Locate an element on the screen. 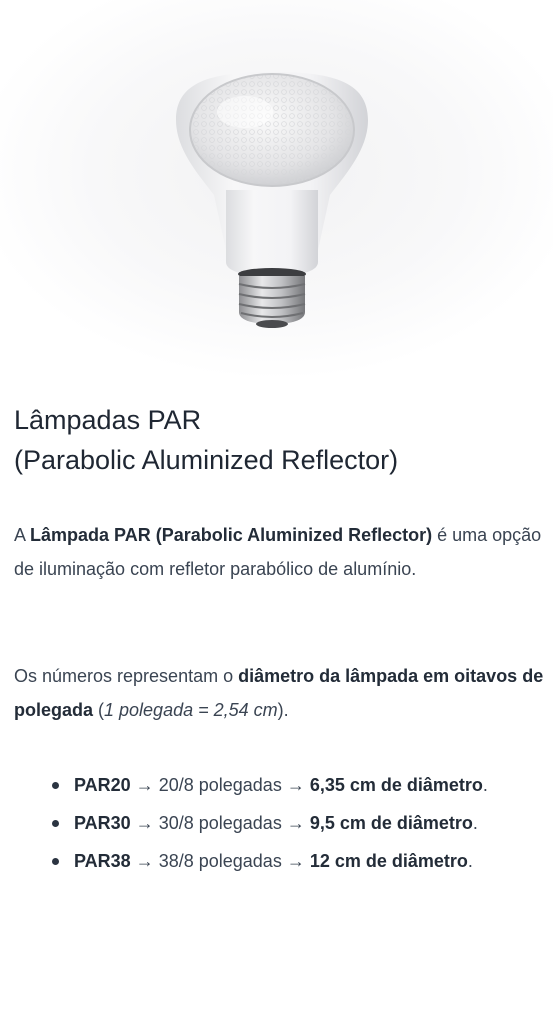  title-line-1: Lâmpadas PAR is located at coordinates (108, 420).